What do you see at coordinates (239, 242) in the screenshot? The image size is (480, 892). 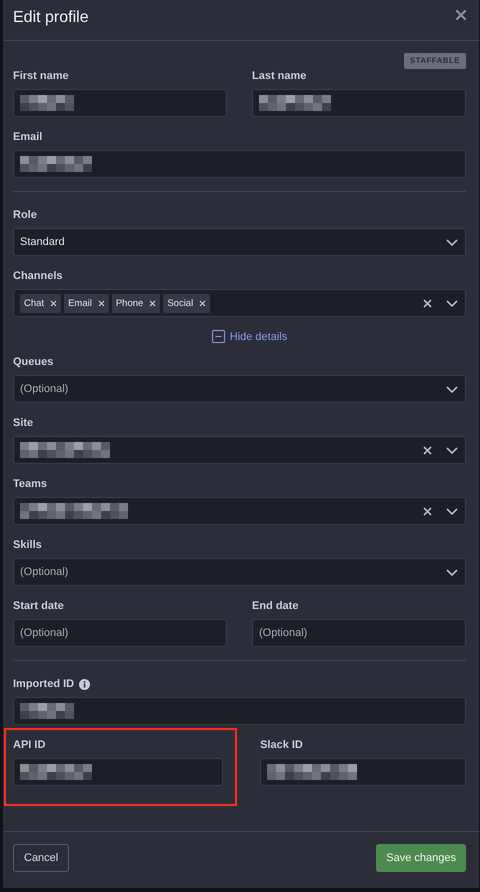 I see `select-field: Standard` at bounding box center [239, 242].